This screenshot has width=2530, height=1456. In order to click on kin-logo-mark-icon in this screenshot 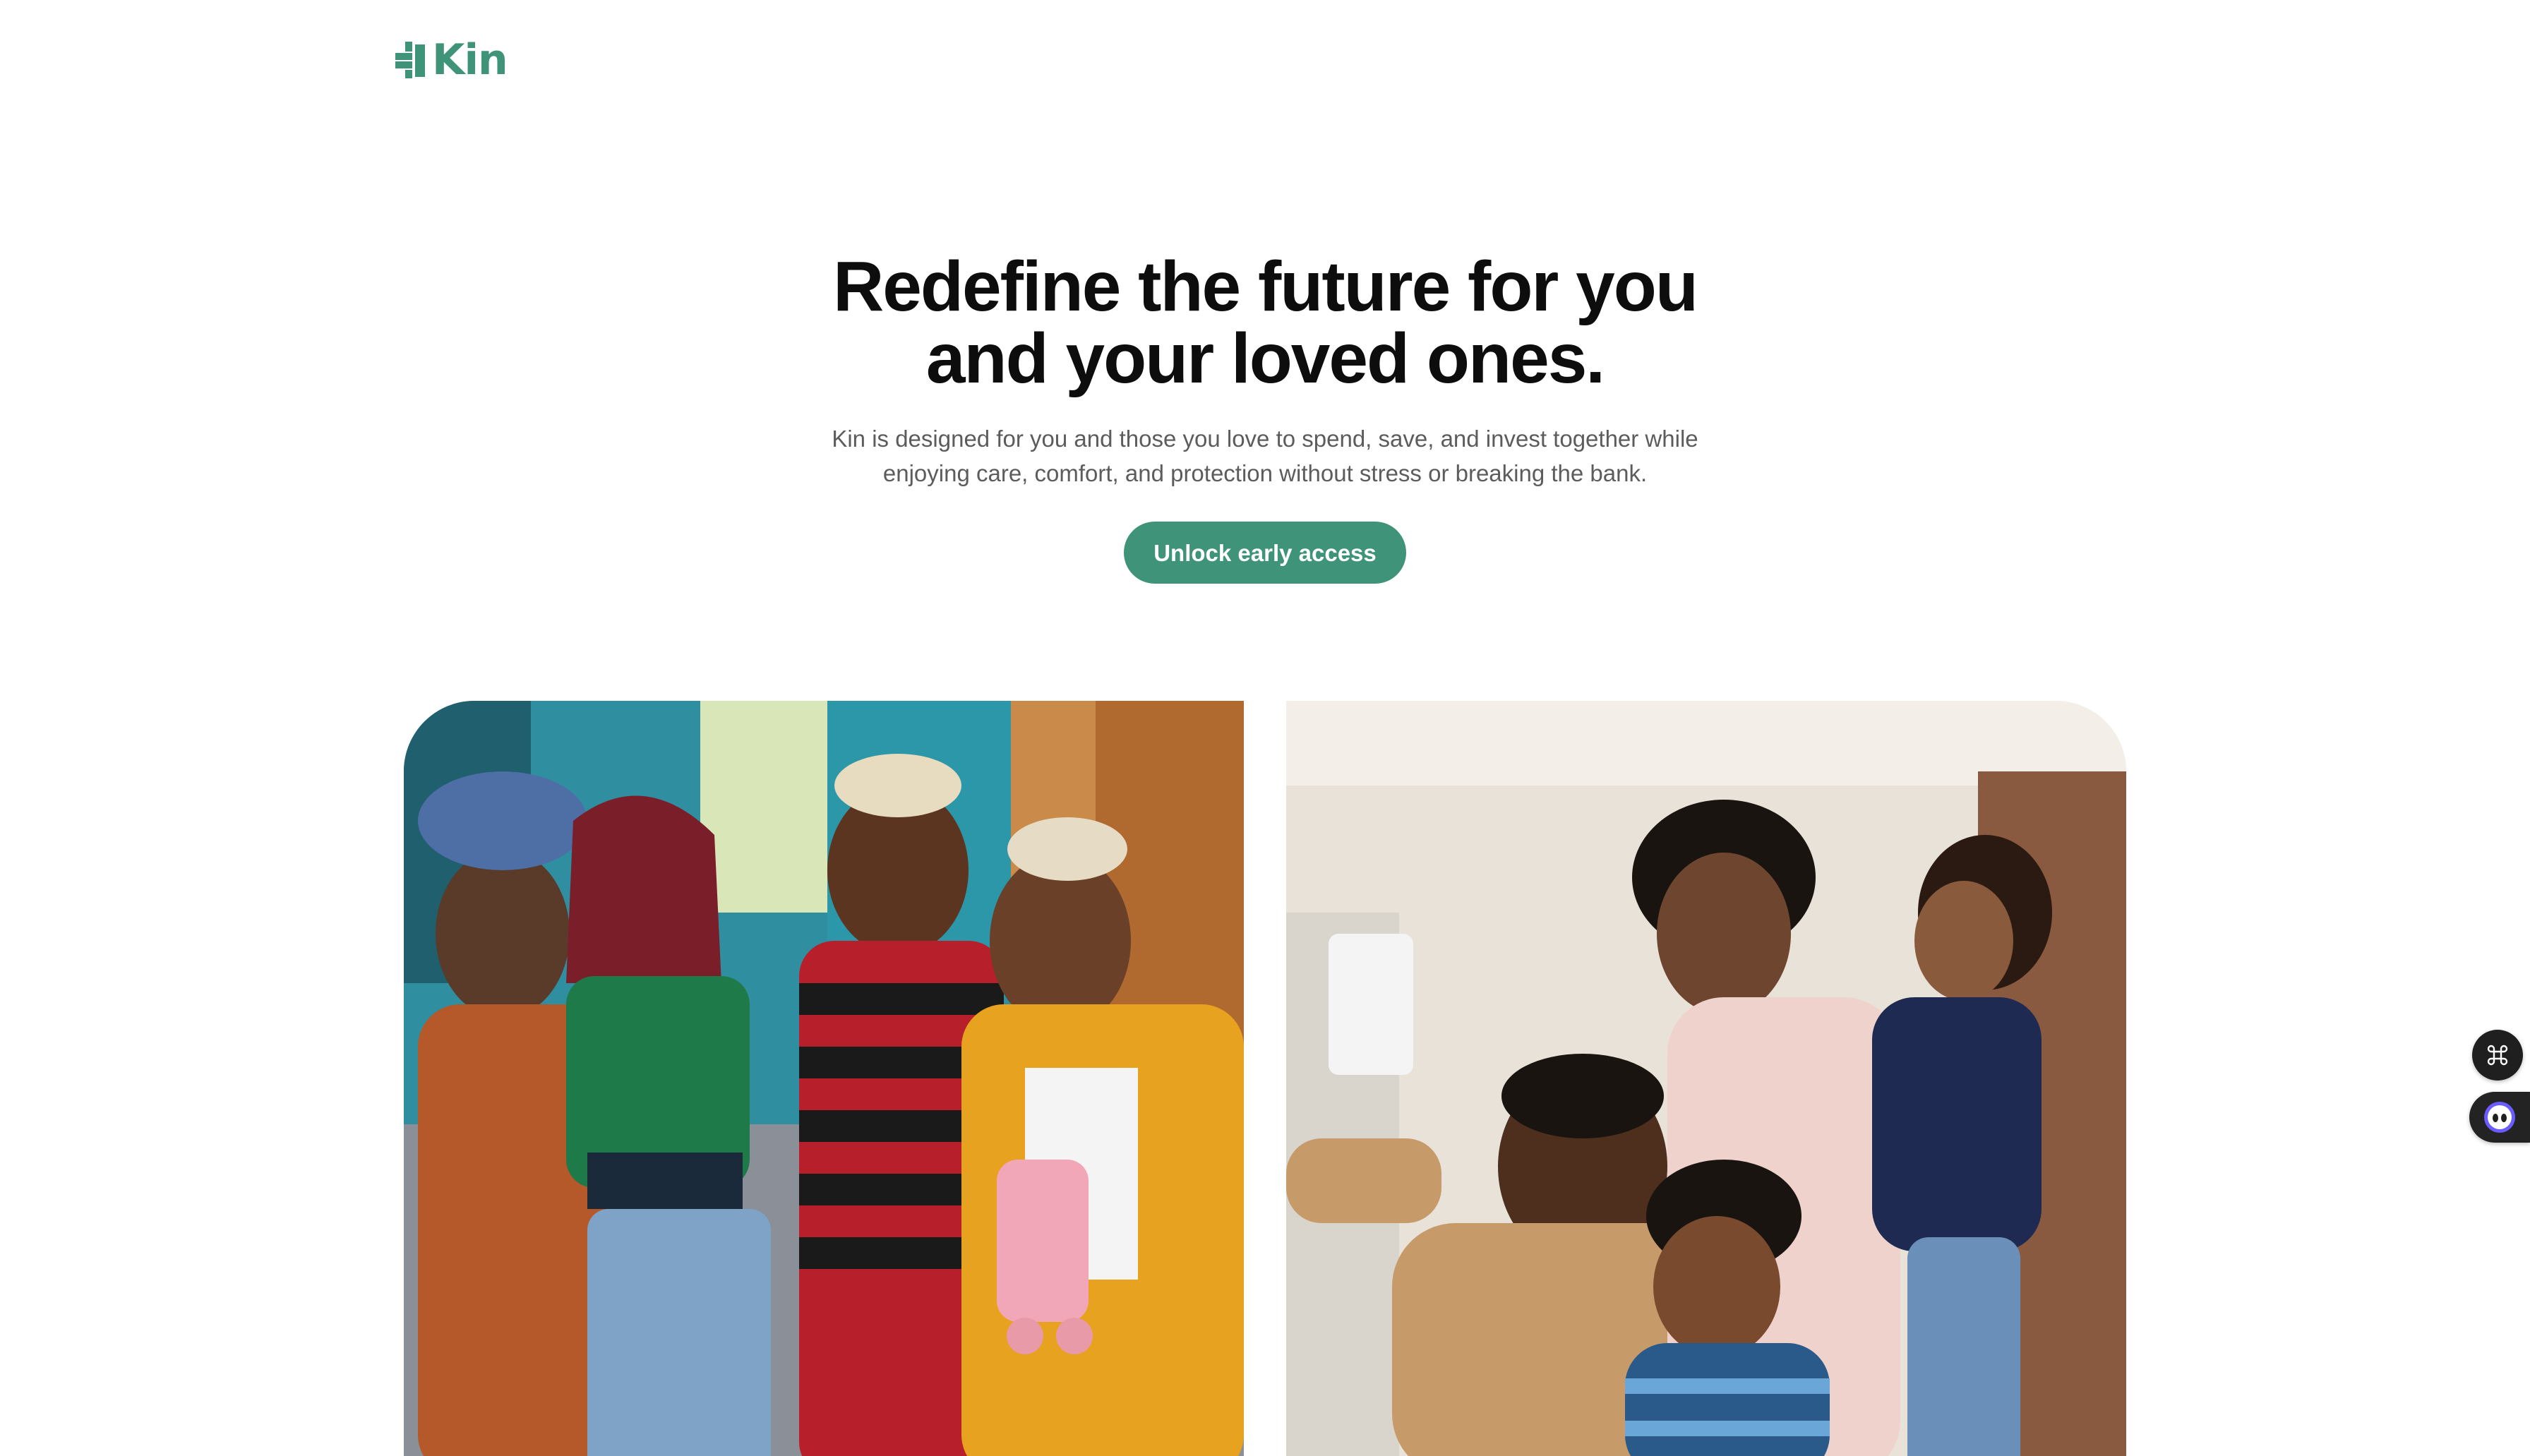, I will do `click(410, 60)`.